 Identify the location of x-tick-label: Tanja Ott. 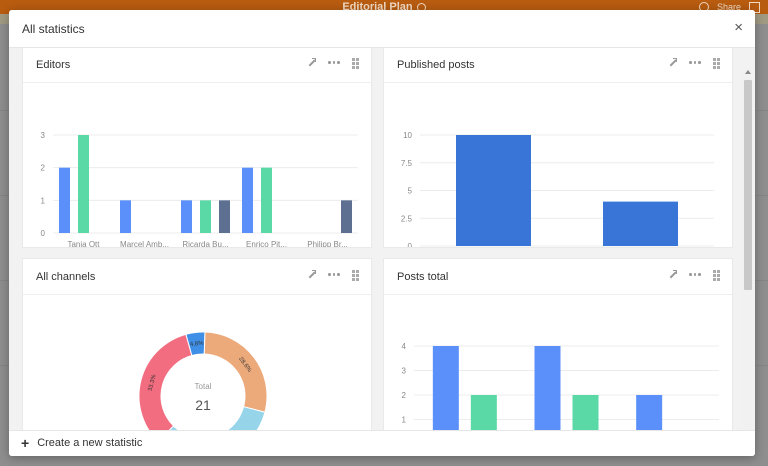
(83, 243).